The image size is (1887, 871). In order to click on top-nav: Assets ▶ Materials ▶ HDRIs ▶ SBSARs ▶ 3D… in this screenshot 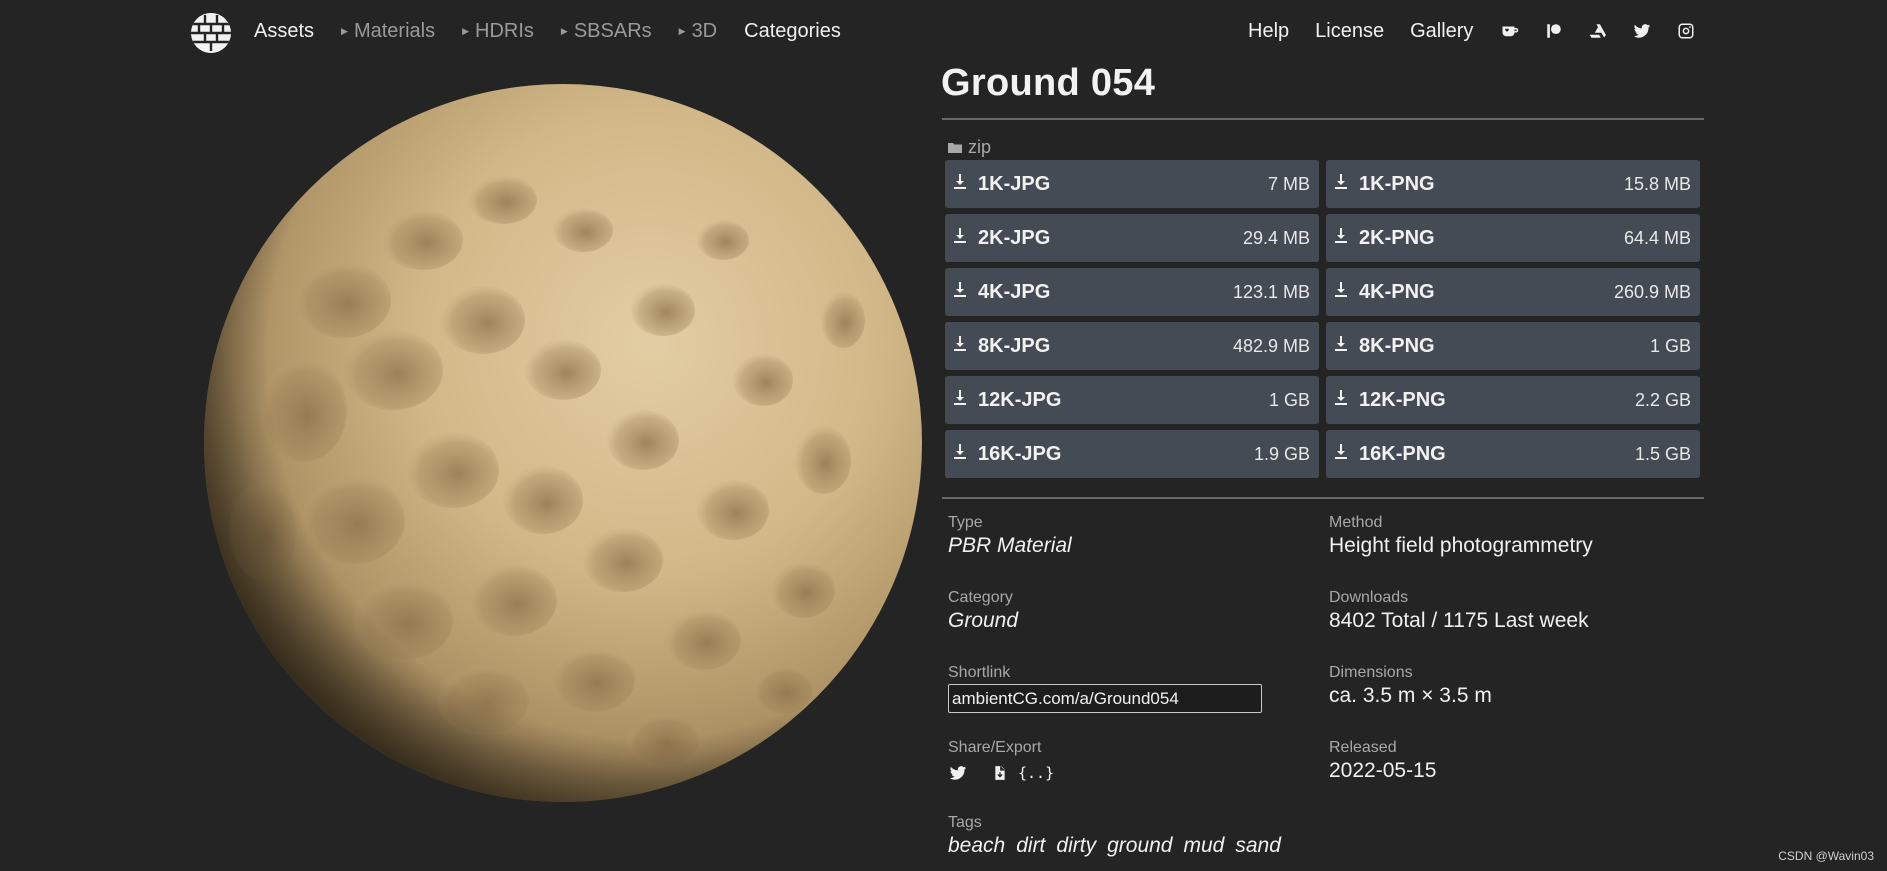, I will do `click(943, 31)`.